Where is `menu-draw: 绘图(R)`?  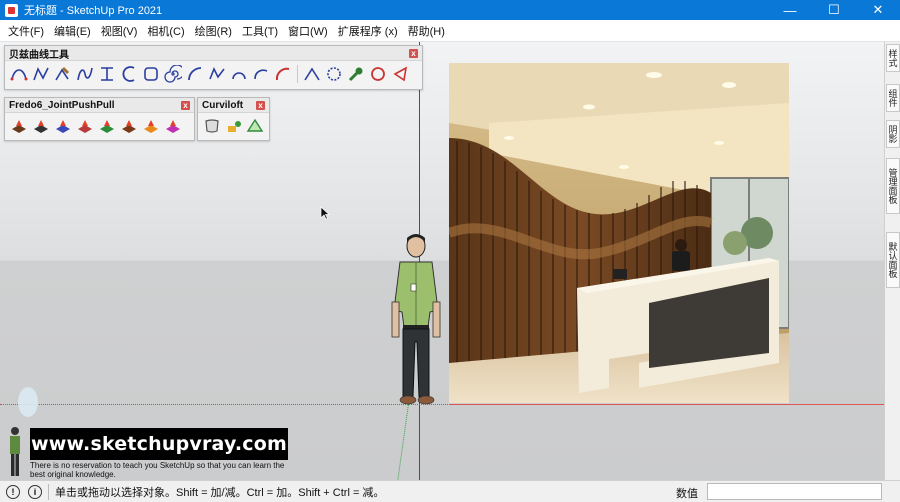 menu-draw: 绘图(R) is located at coordinates (213, 31).